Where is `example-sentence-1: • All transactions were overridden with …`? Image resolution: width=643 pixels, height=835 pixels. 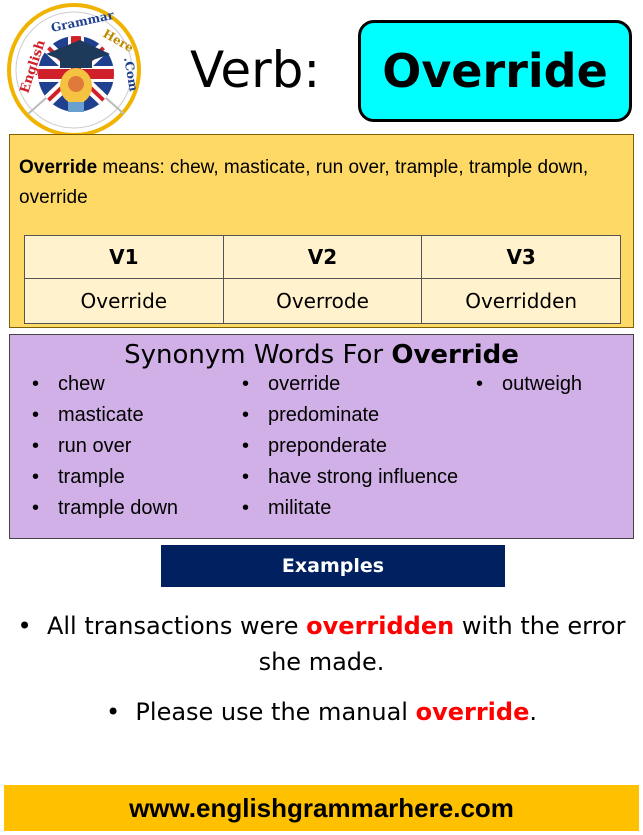 example-sentence-1: • All transactions were overridden with … is located at coordinates (321, 644).